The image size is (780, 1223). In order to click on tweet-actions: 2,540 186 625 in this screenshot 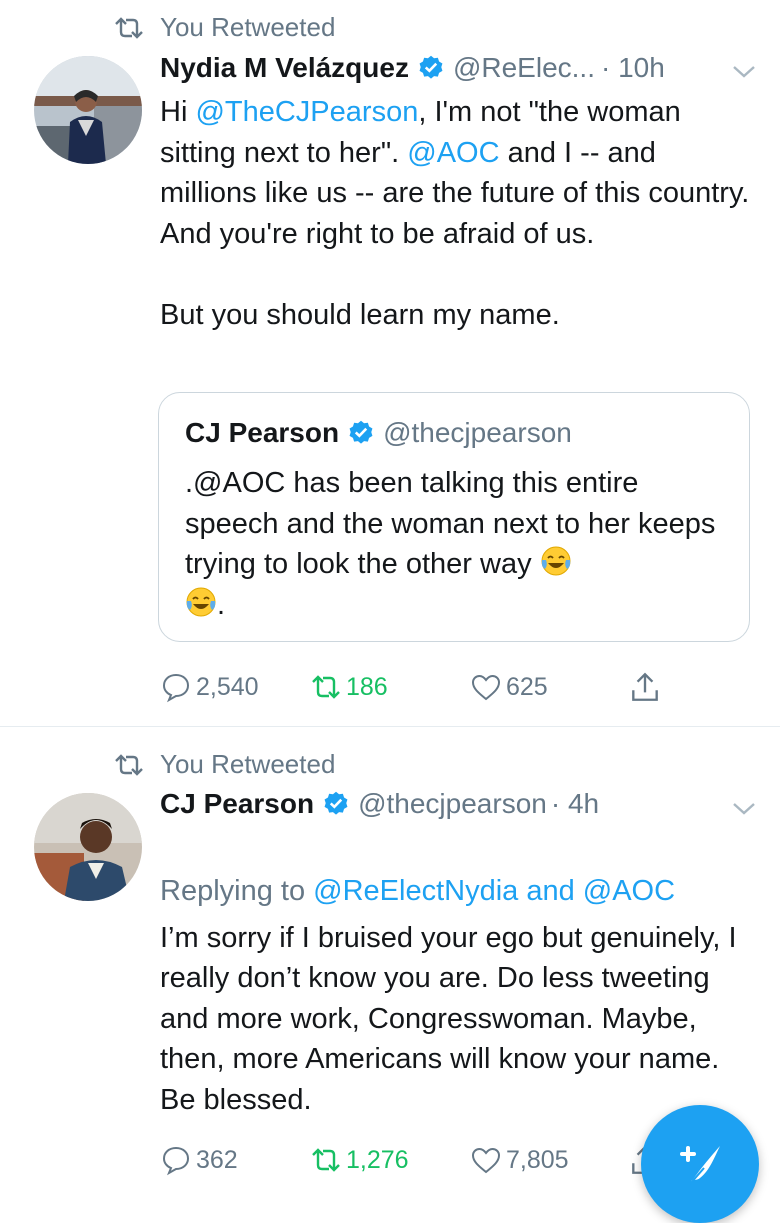, I will do `click(413, 687)`.